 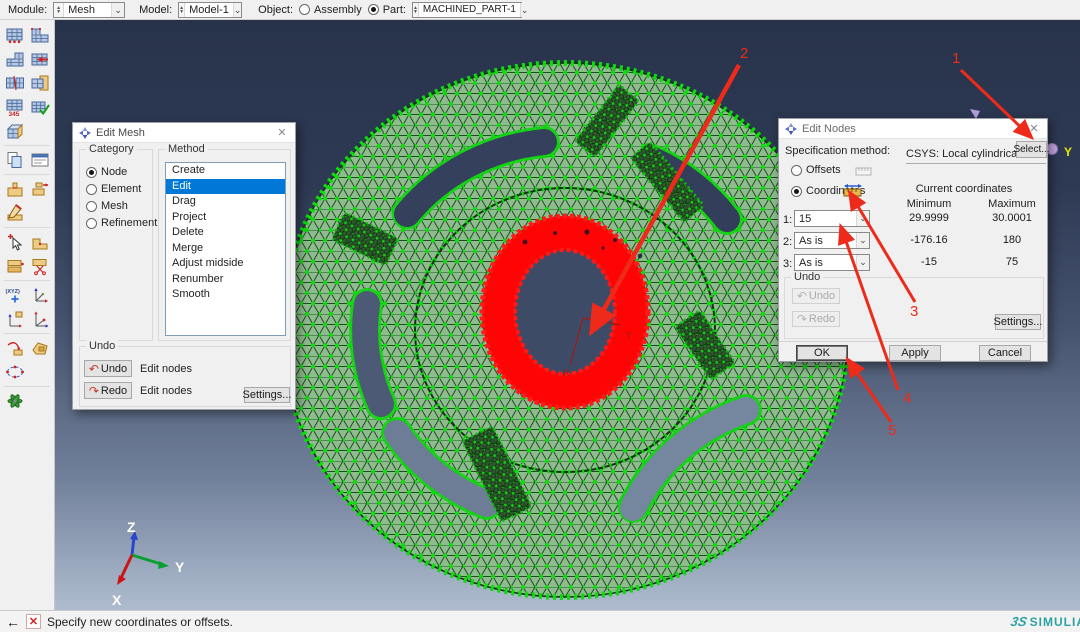 I want to click on circle-nodes-icon, so click(x=14, y=372).